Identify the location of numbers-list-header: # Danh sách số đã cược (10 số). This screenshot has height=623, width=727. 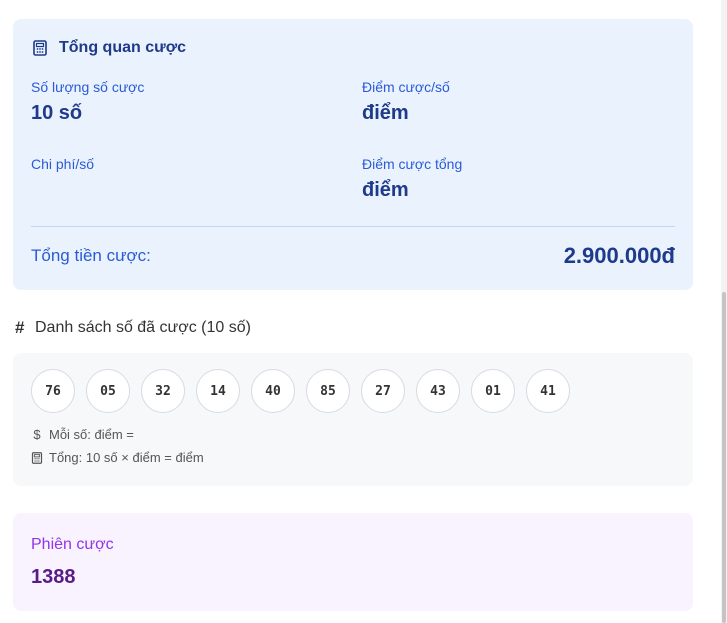
(133, 328).